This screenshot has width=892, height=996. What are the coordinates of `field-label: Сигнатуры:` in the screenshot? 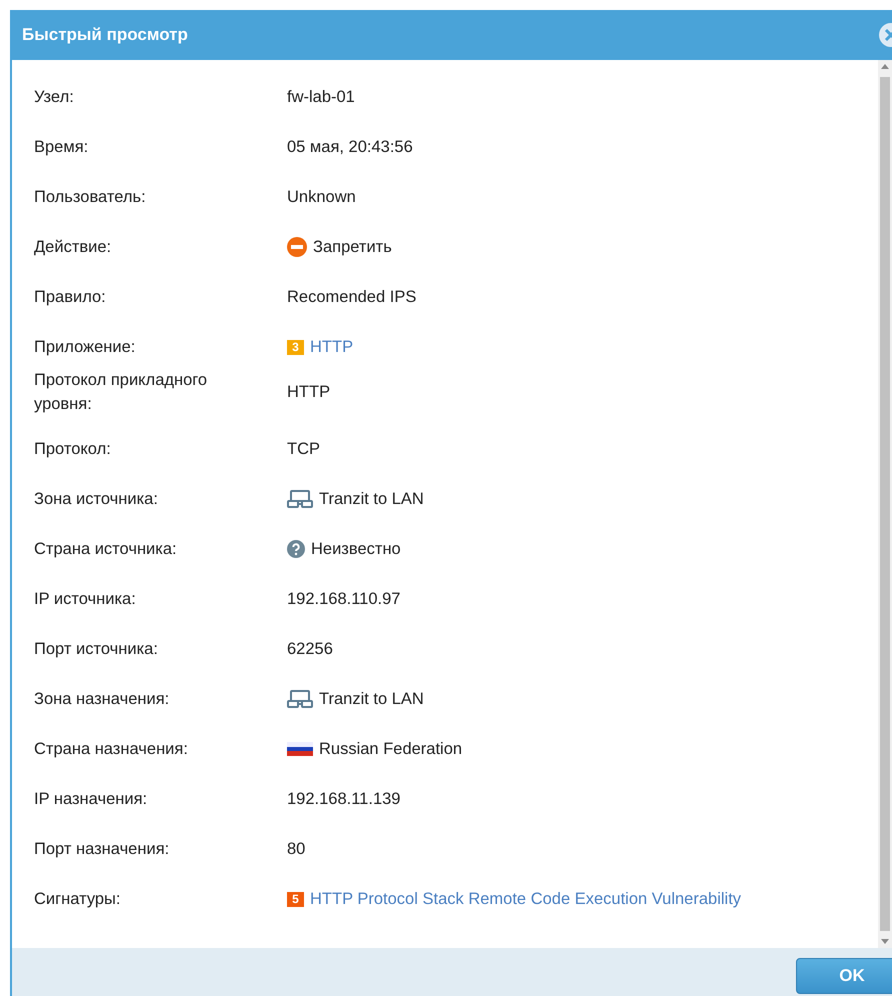 It's located at (78, 899).